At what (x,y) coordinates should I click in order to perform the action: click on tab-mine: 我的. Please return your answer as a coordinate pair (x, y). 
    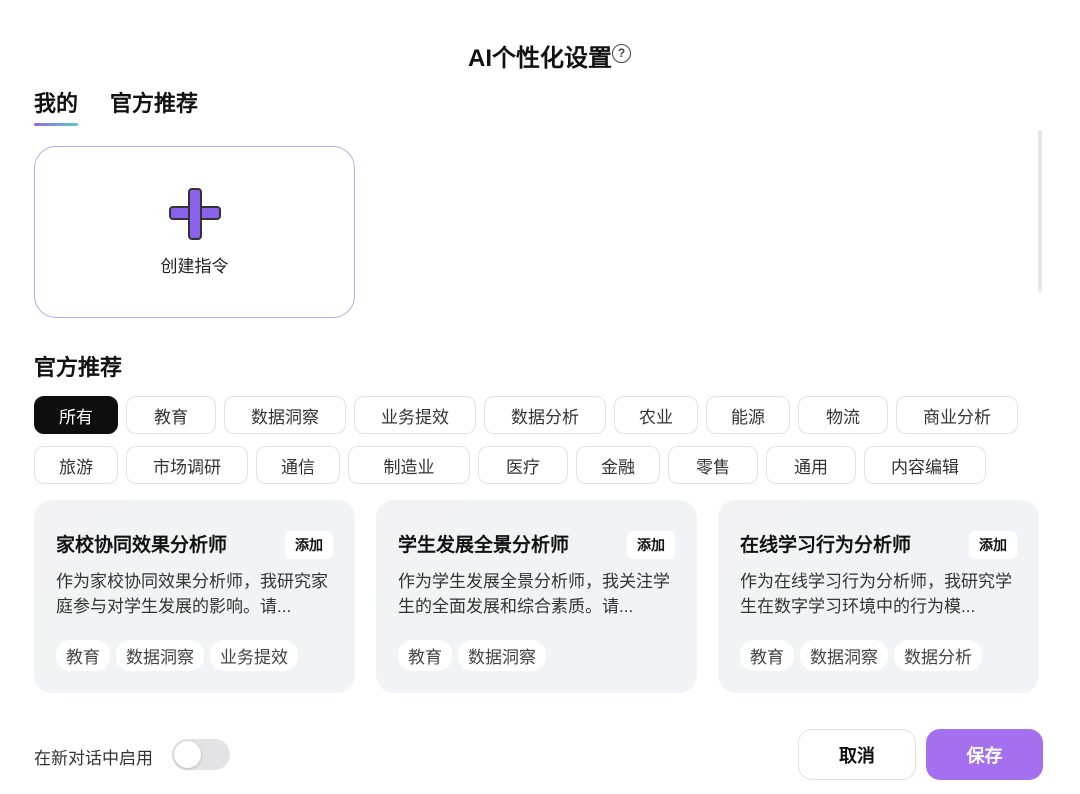
    Looking at the image, I should click on (56, 106).